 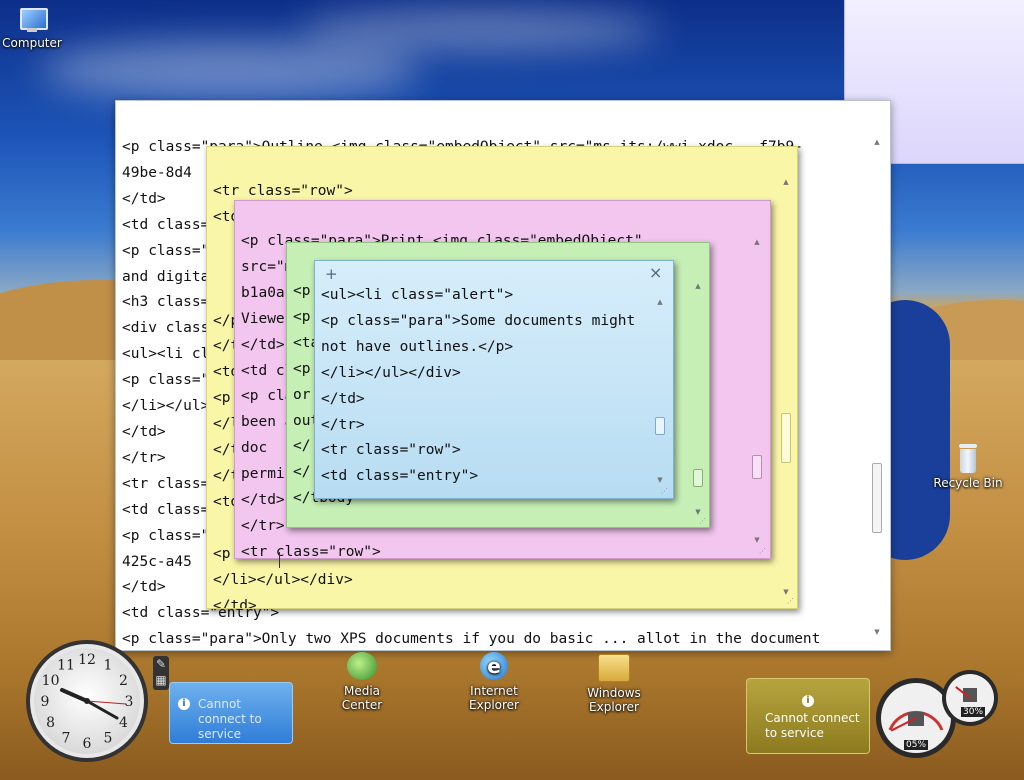 I want to click on clock-numeral: 10, so click(x=51, y=681).